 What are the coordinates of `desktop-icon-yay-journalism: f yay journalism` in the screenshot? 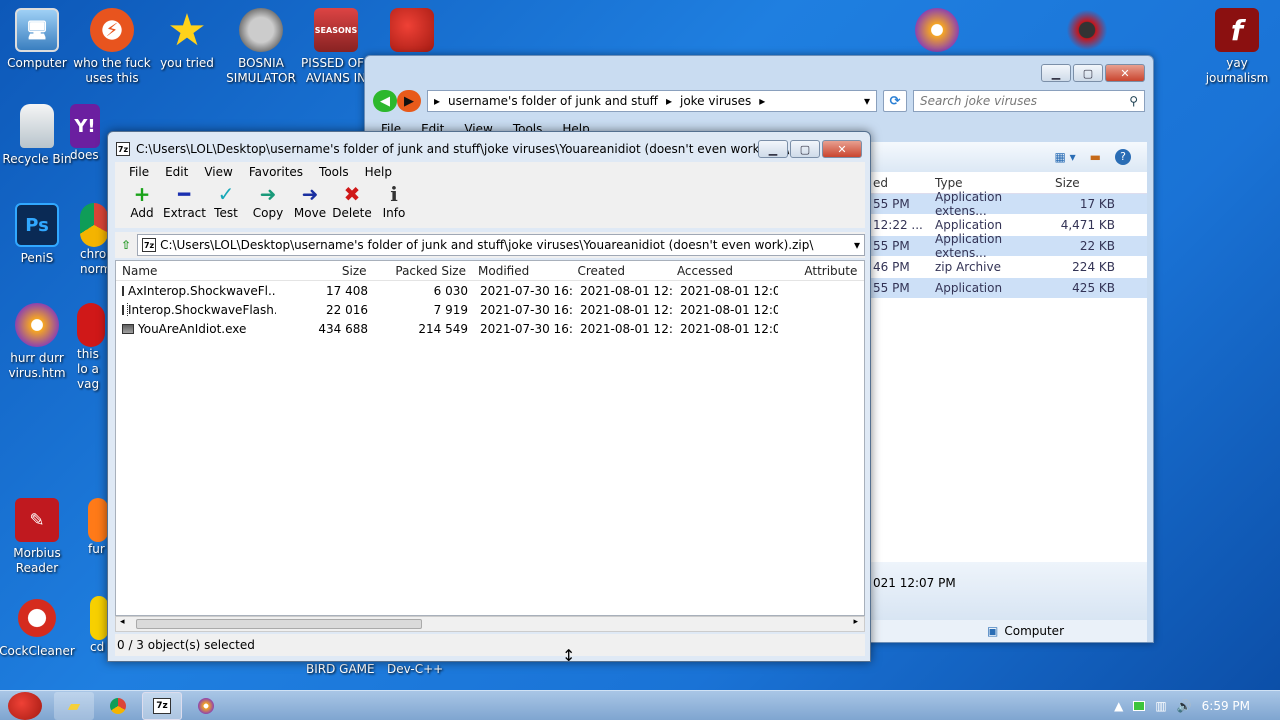 It's located at (1237, 47).